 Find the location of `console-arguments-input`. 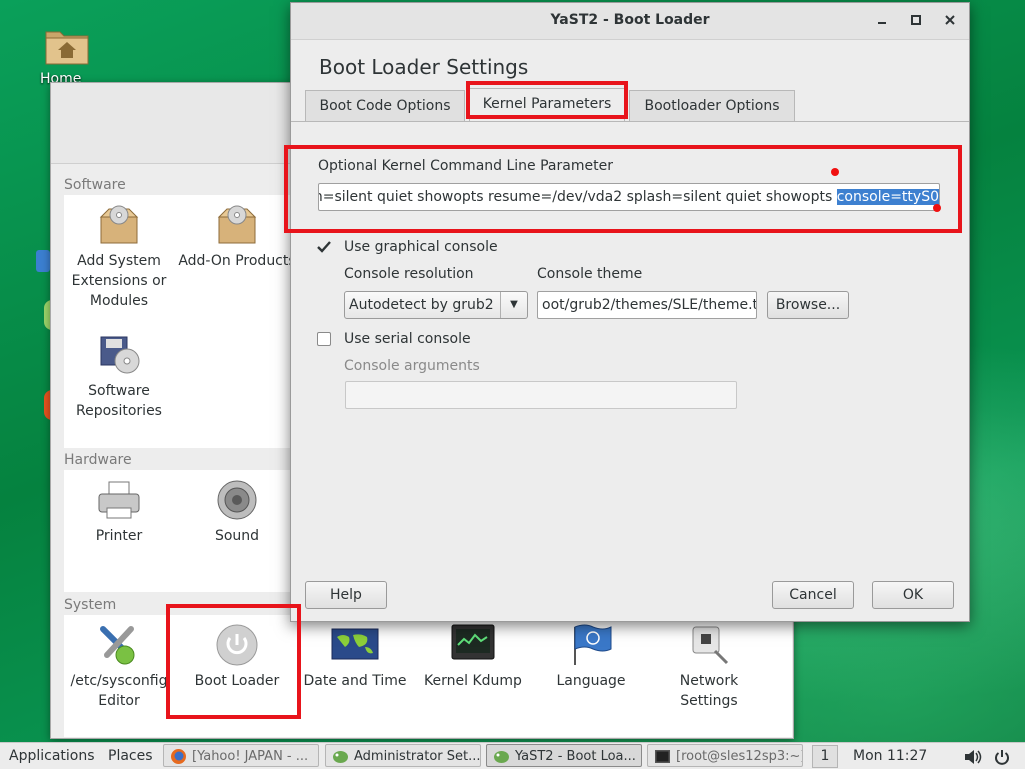

console-arguments-input is located at coordinates (541, 395).